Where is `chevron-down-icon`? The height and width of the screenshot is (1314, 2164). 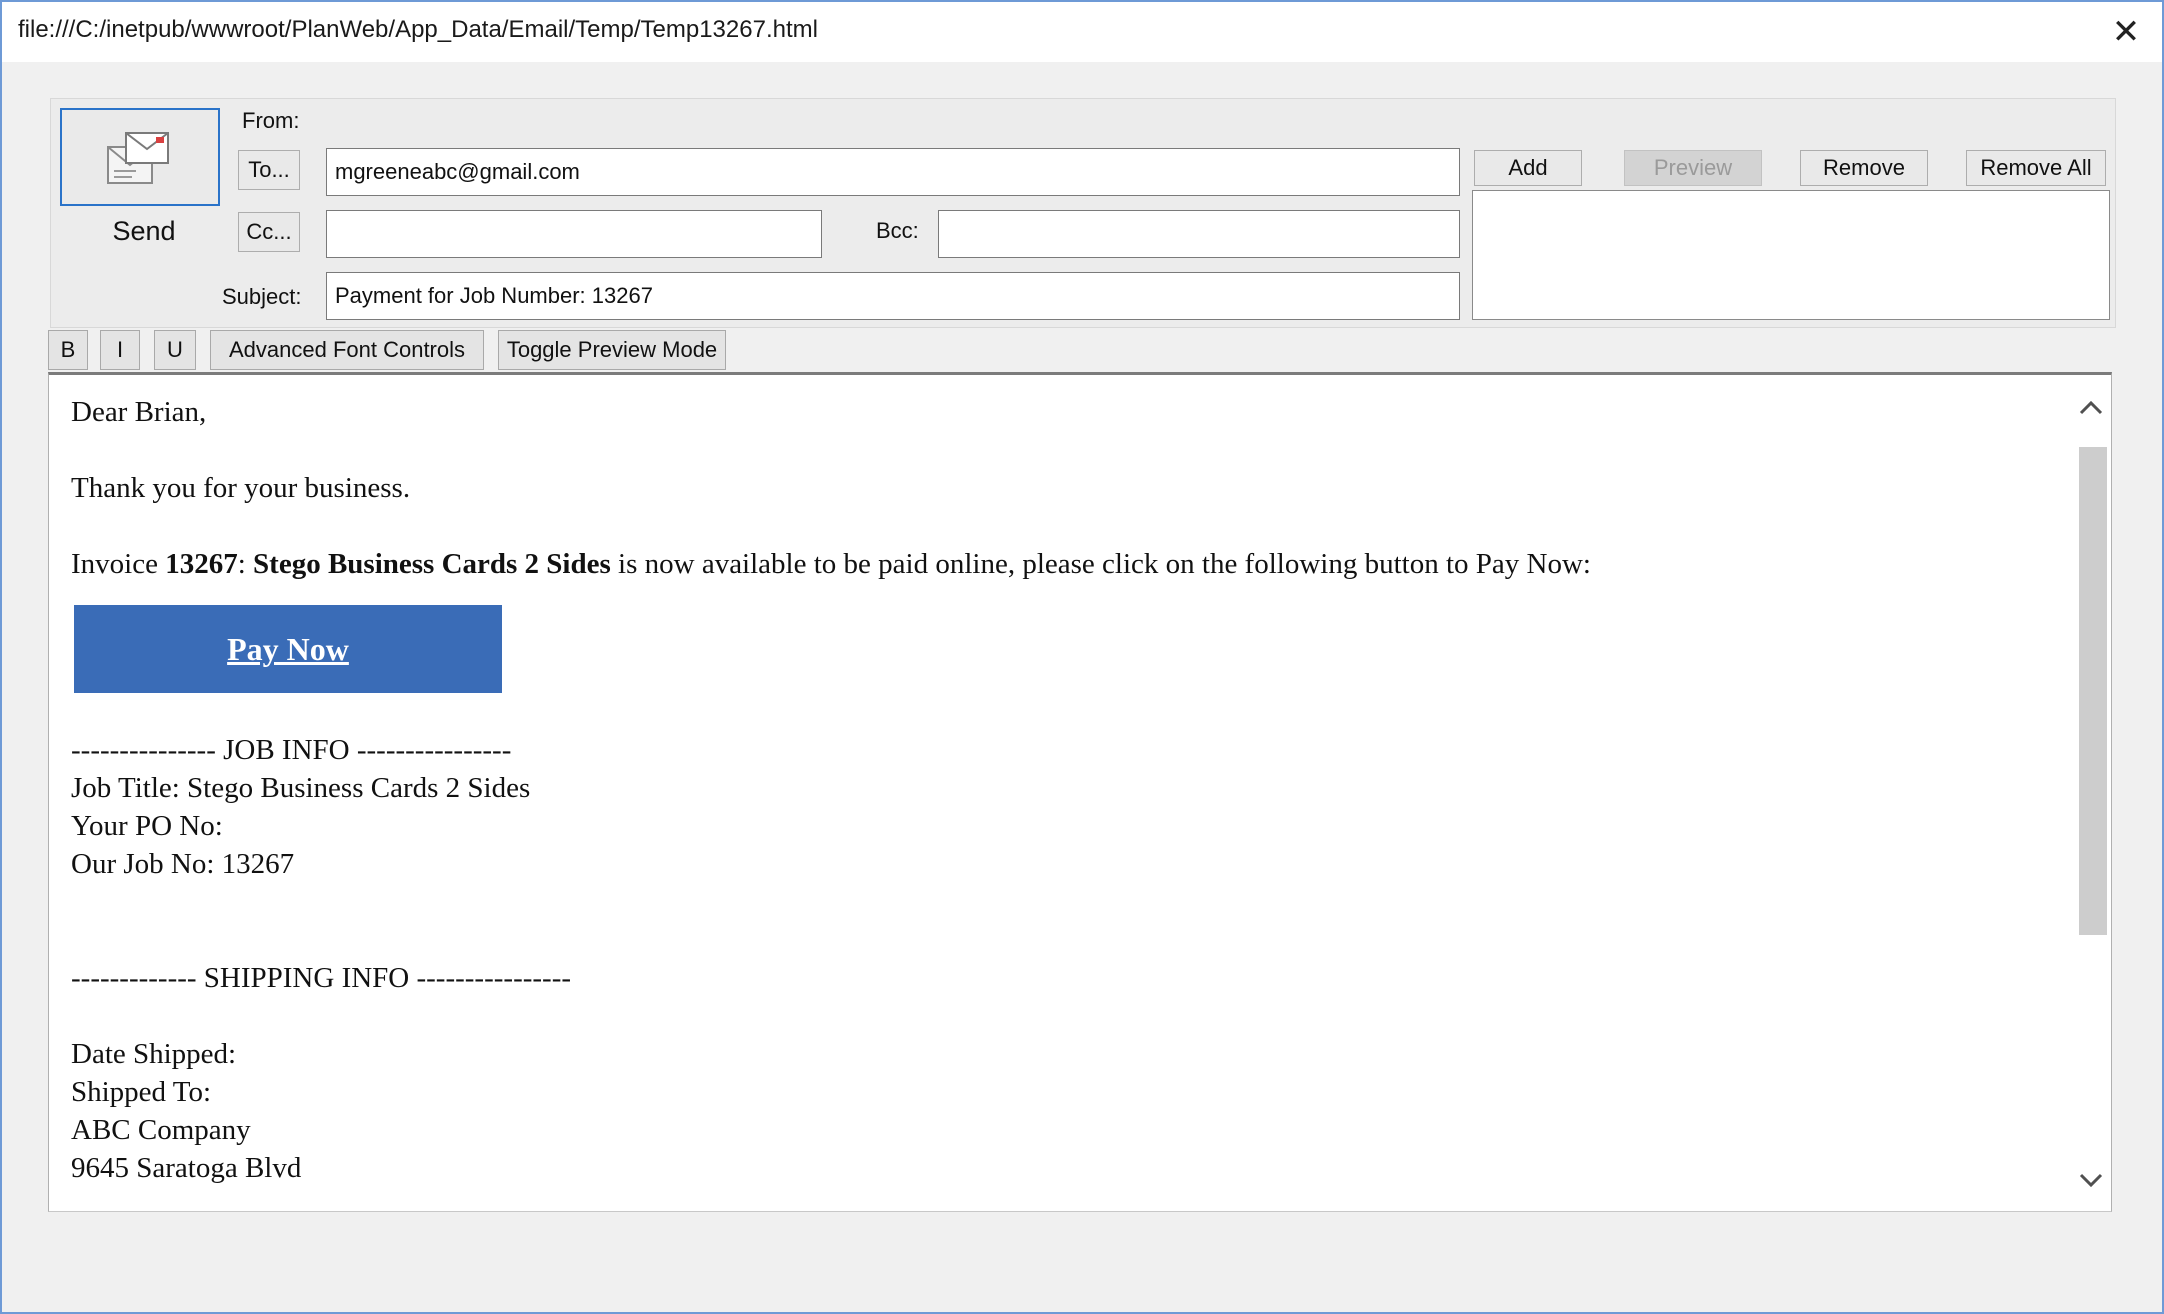
chevron-down-icon is located at coordinates (2091, 1180).